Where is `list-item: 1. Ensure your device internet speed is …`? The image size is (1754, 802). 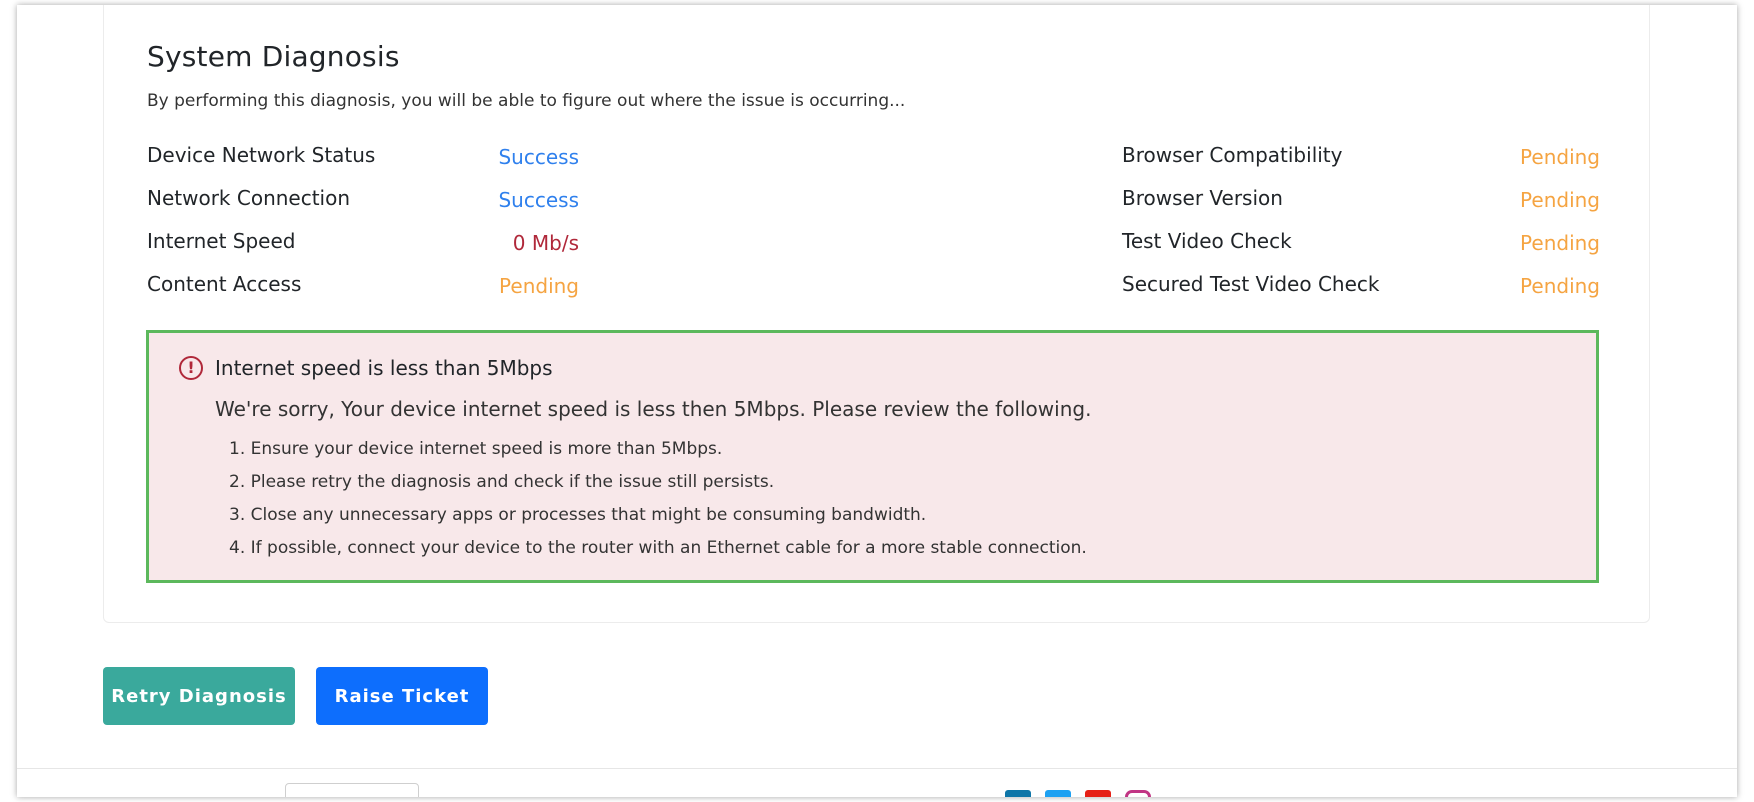
list-item: 1. Ensure your device internet speed is … is located at coordinates (476, 449).